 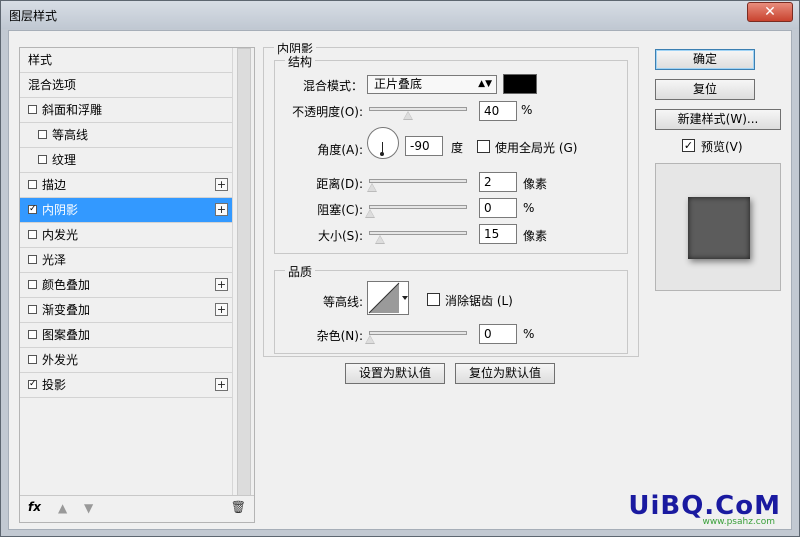 What do you see at coordinates (126, 210) in the screenshot?
I see `style-item: ✓ 内阴影 +` at bounding box center [126, 210].